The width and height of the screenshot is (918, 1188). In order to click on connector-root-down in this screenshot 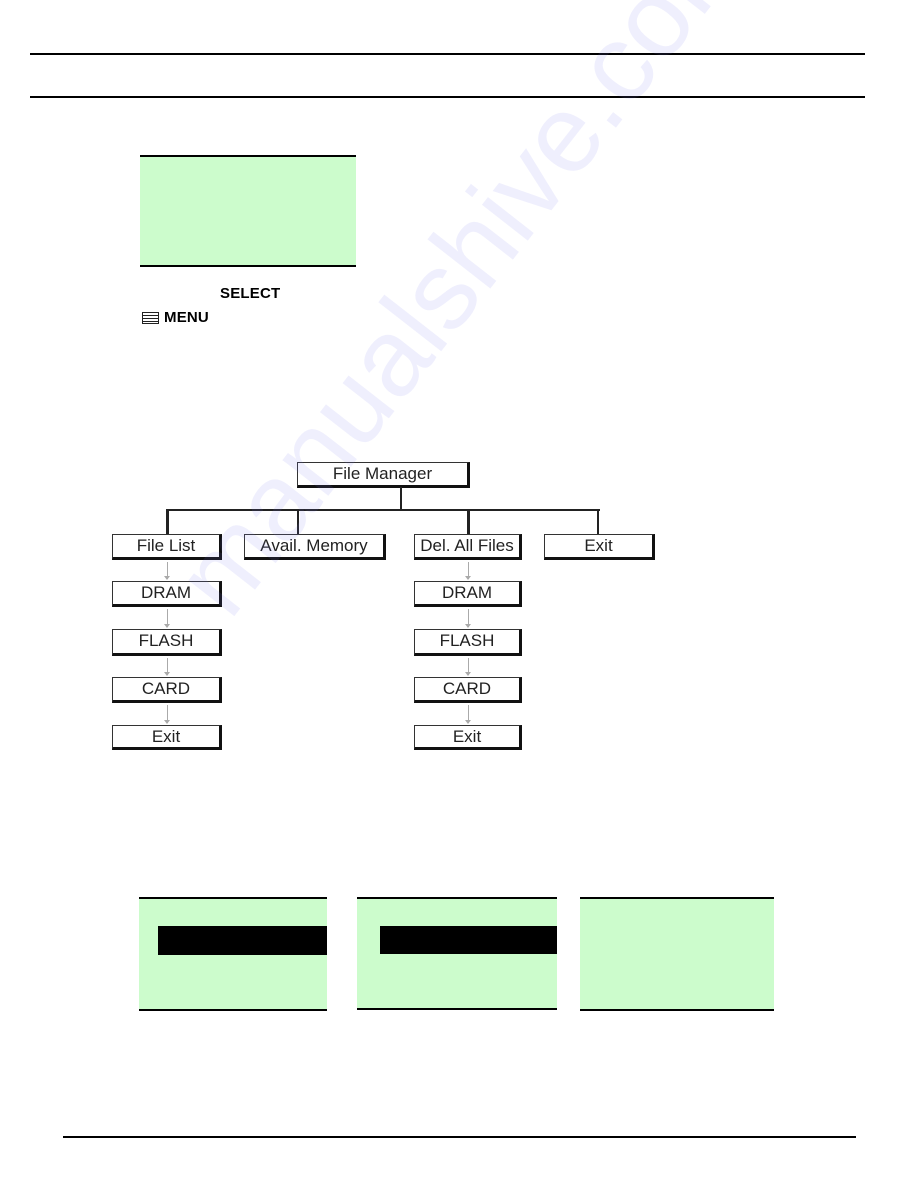, I will do `click(401, 499)`.